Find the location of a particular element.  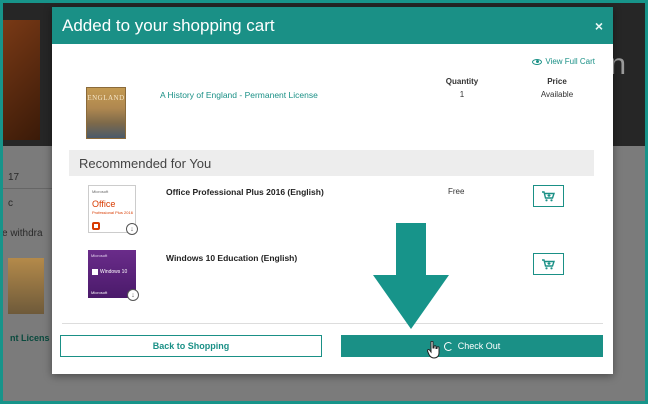

view-full-cart-link: View Full Cart is located at coordinates (563, 61).